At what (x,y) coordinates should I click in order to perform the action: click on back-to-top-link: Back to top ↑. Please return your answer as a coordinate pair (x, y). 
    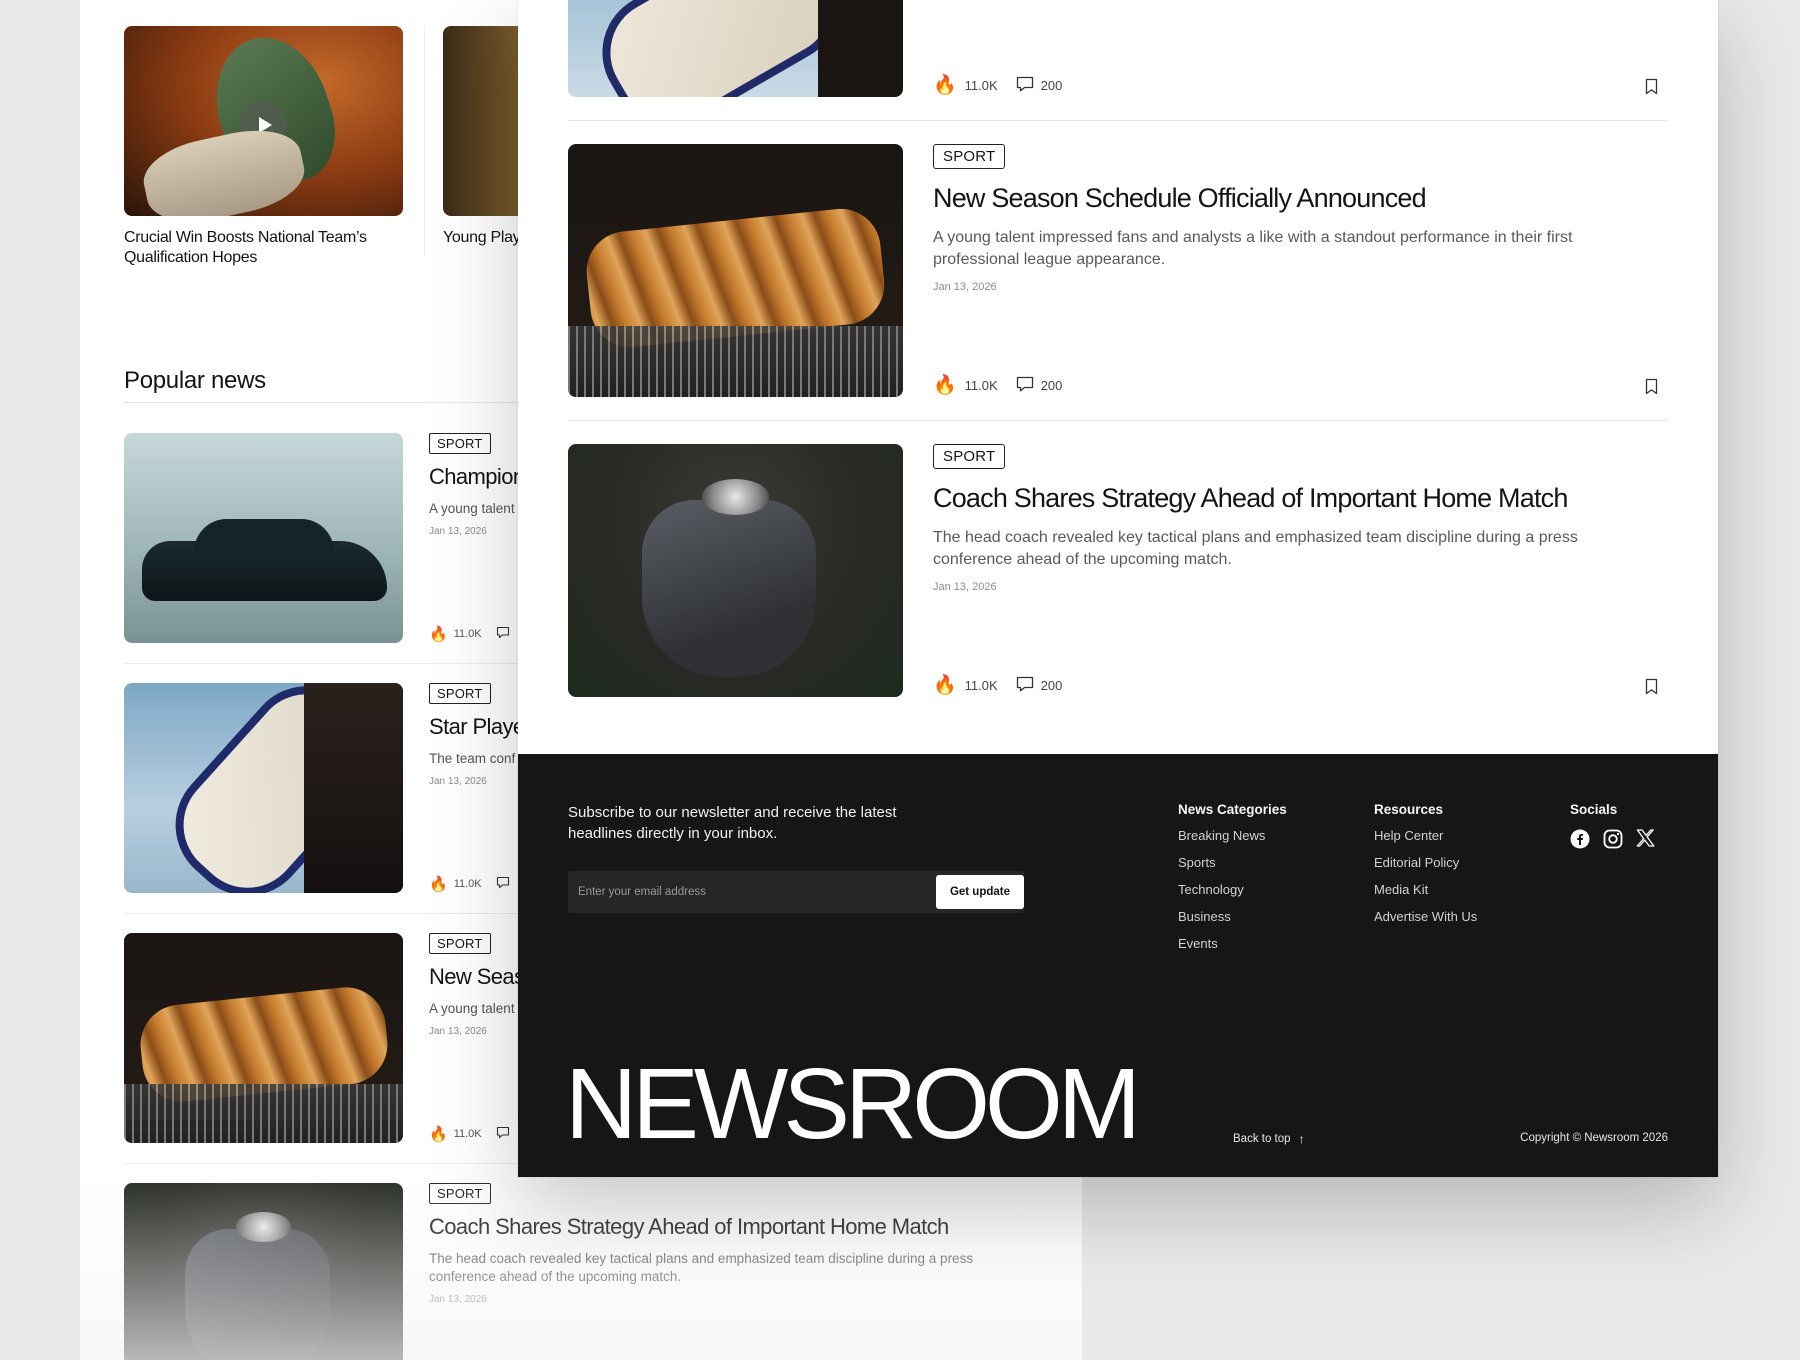
    Looking at the image, I should click on (1269, 1139).